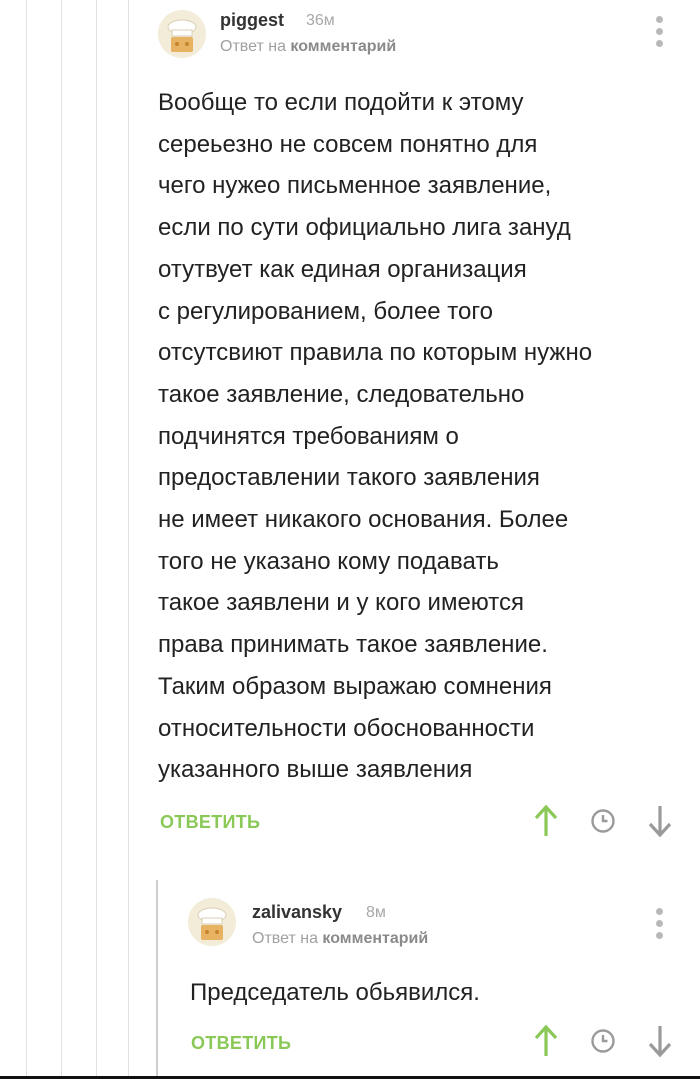 Image resolution: width=700 pixels, height=1079 pixels. Describe the element at coordinates (320, 21) in the screenshot. I see `comment-time: 36м` at that location.